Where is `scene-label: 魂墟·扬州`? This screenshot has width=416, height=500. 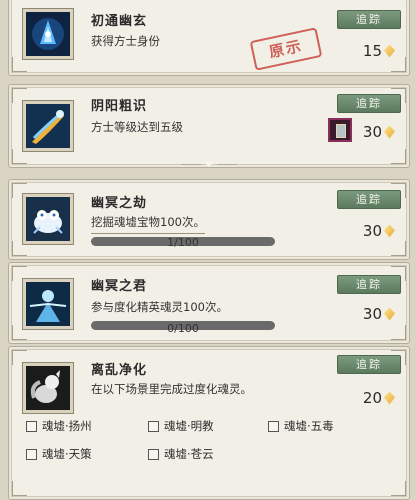 scene-label: 魂墟·扬州 is located at coordinates (67, 426).